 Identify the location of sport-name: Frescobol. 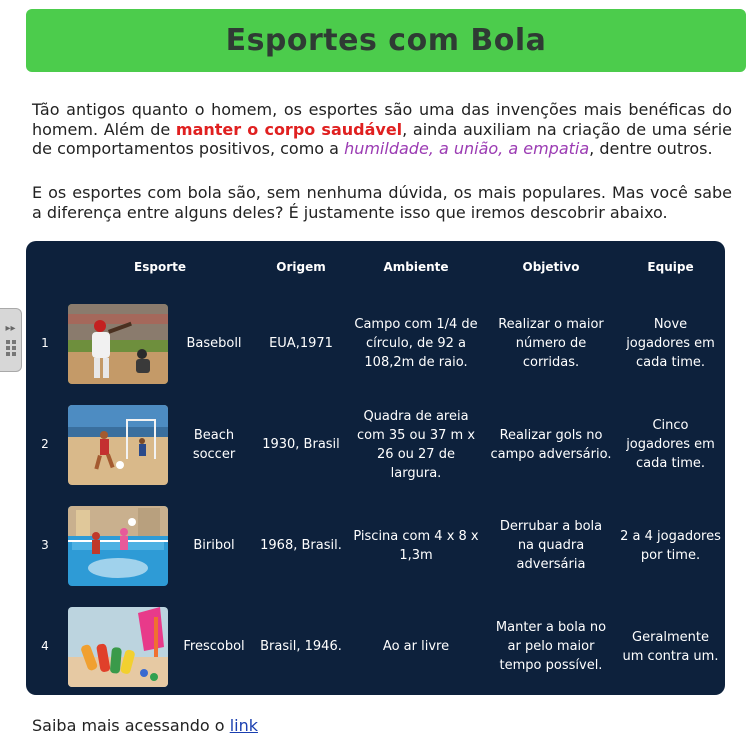
(214, 646).